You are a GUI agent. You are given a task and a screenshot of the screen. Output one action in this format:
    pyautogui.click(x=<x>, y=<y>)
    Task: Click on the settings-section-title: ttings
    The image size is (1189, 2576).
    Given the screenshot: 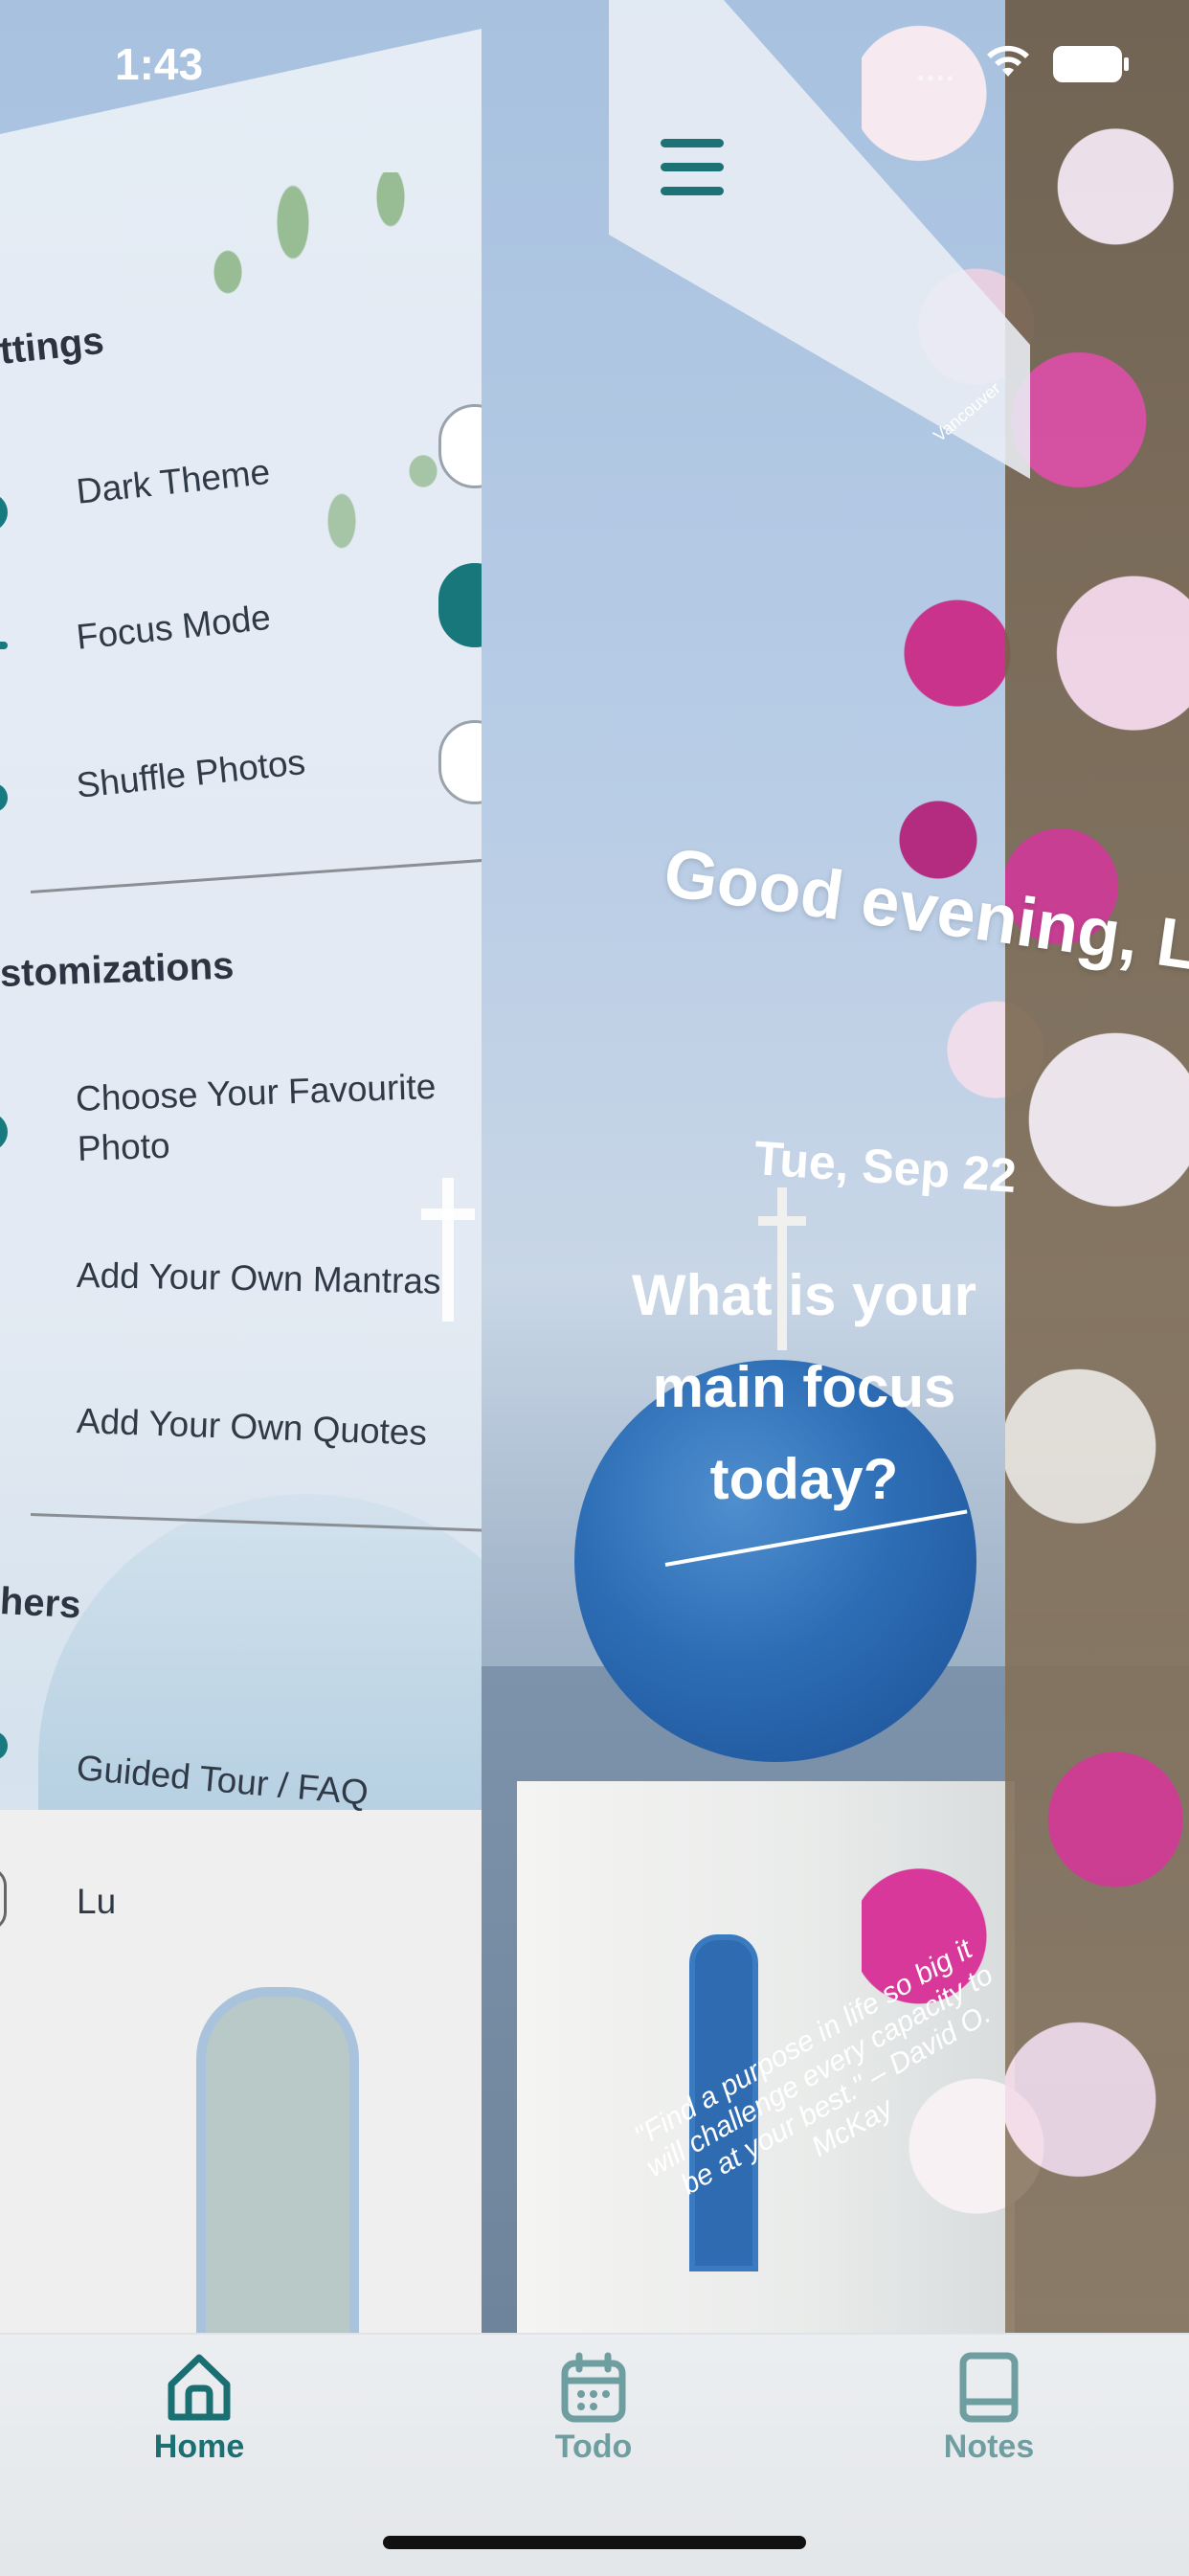 What is the action you would take?
    pyautogui.click(x=53, y=346)
    